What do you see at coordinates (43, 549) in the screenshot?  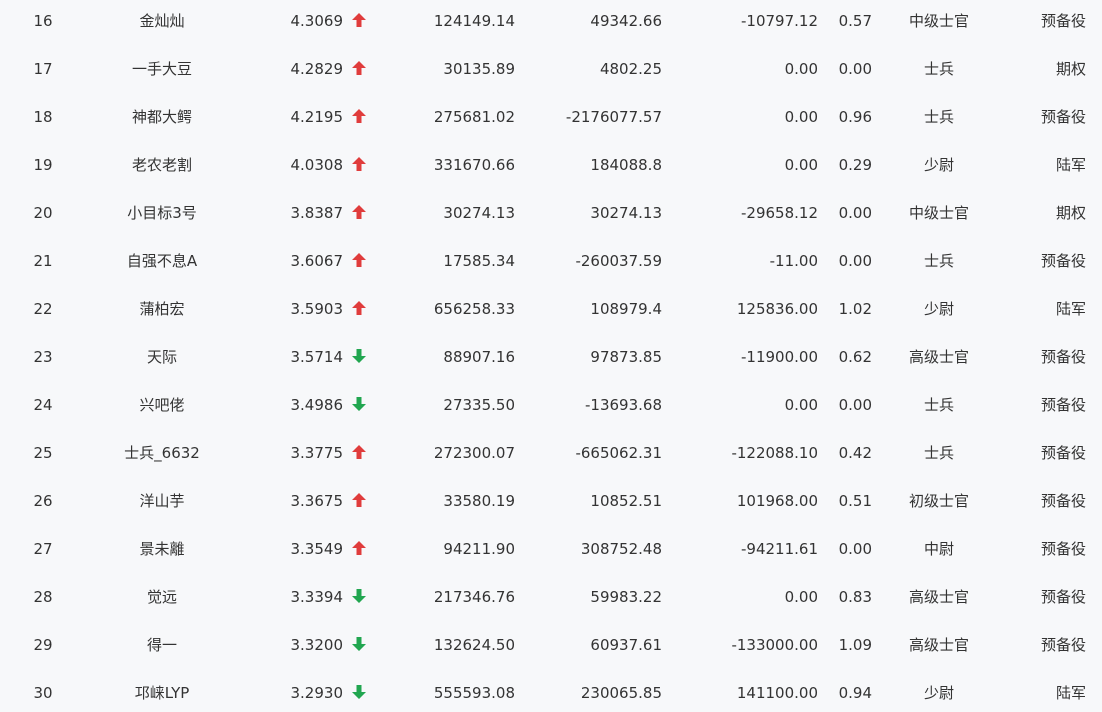 I see `rank-cell: 27` at bounding box center [43, 549].